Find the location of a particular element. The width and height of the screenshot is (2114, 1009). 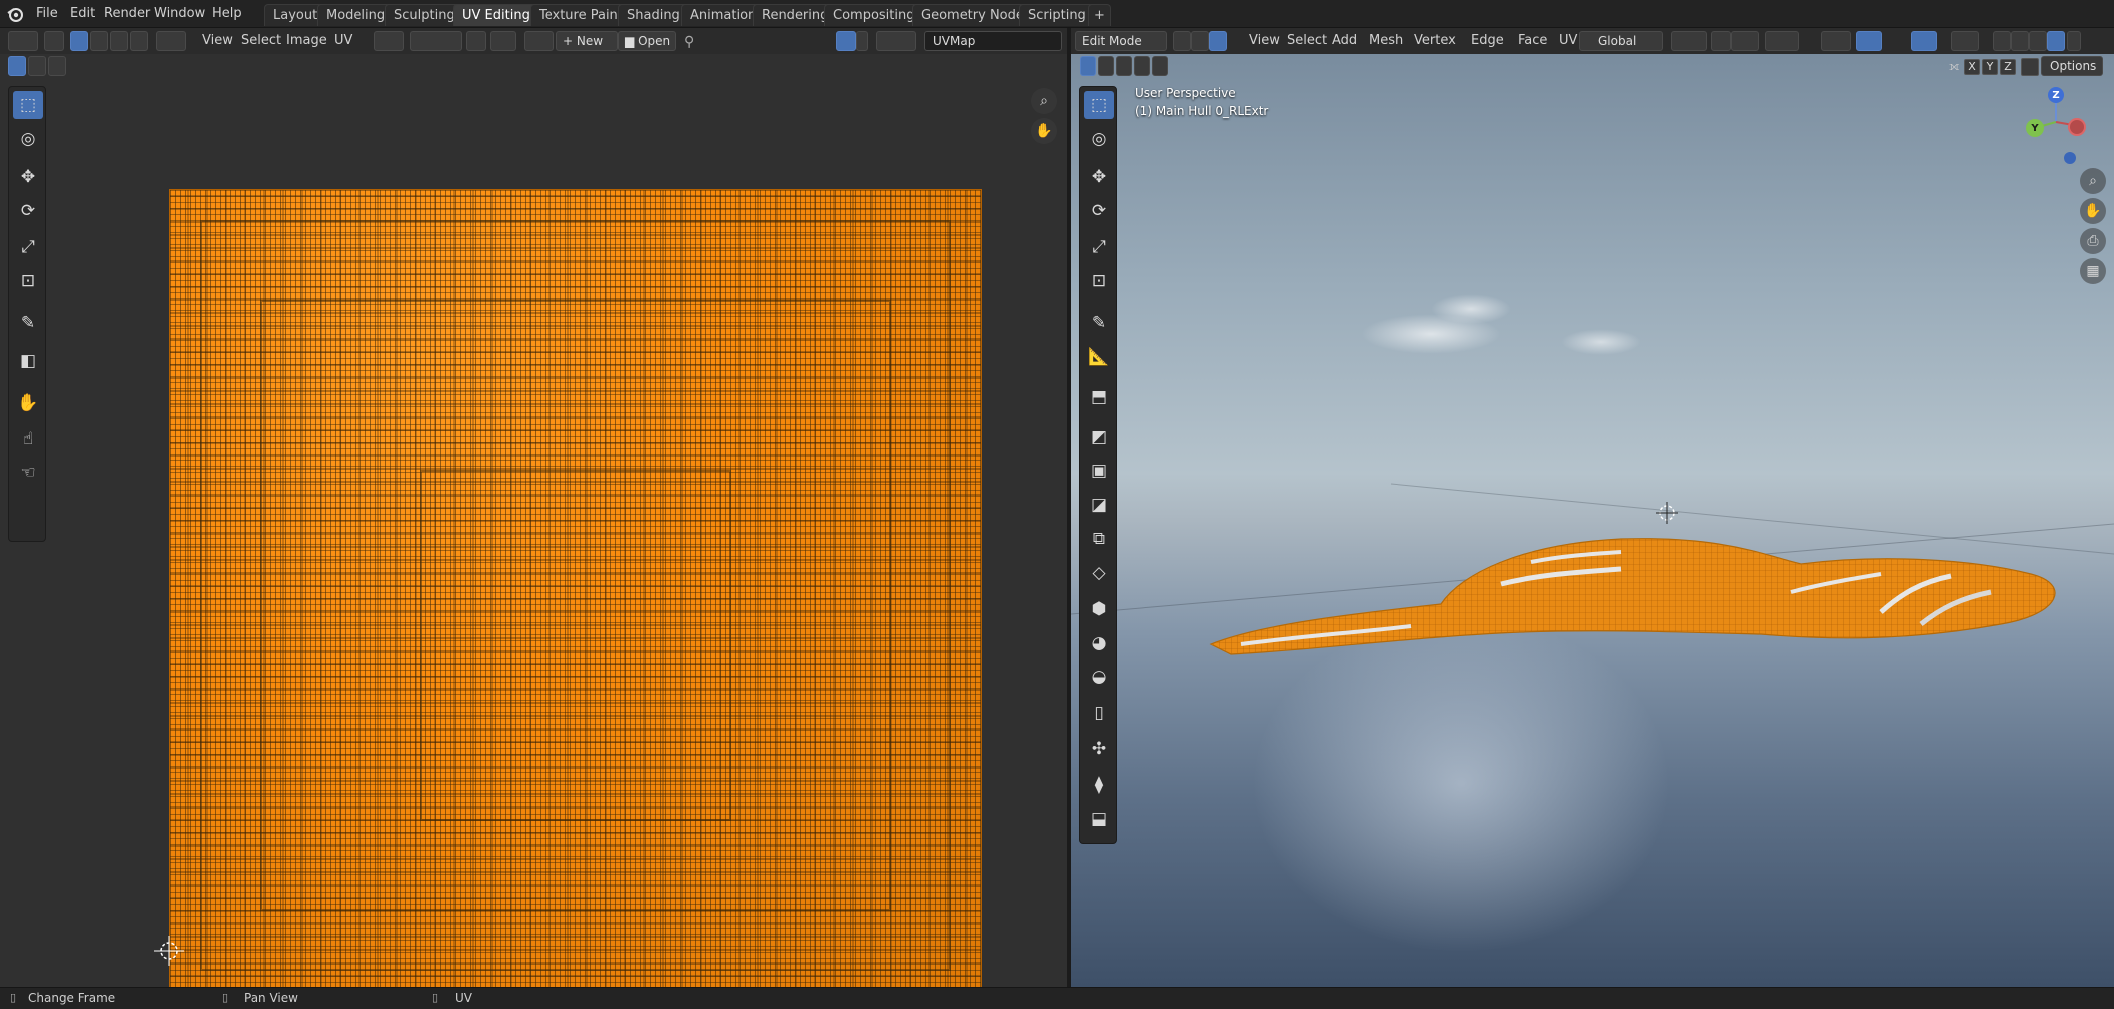

gizmo-toggle-viewport-icon is located at coordinates (1869, 41).